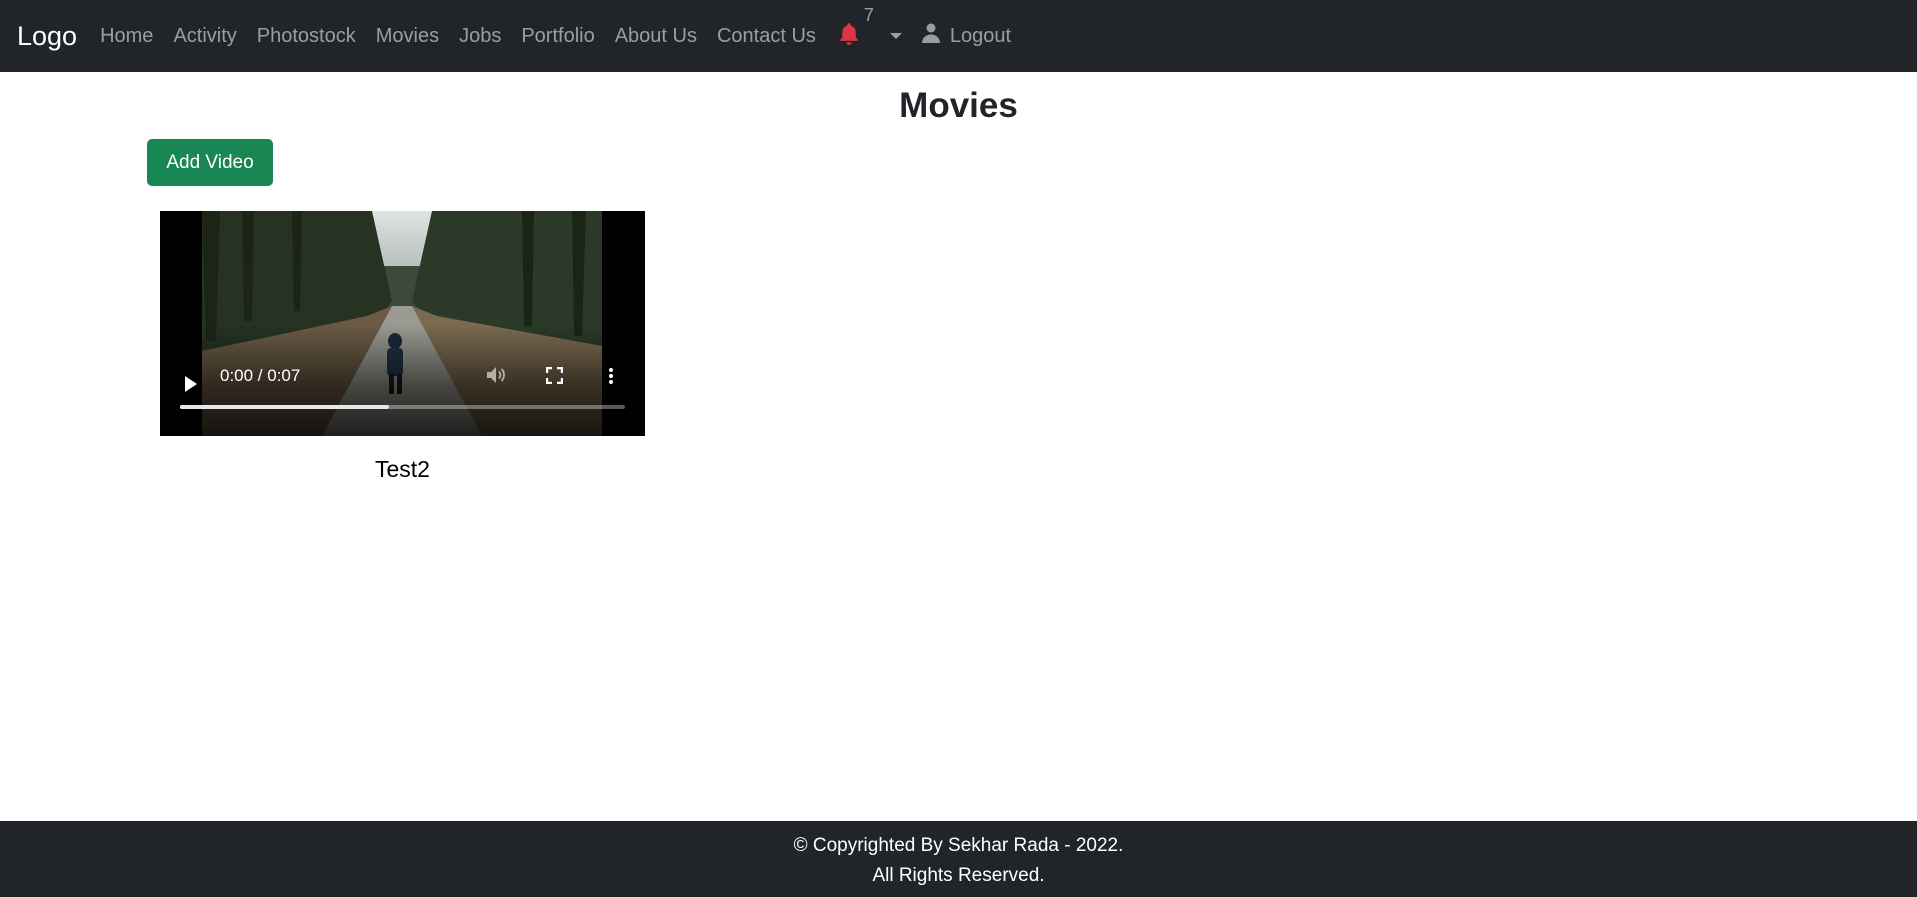 This screenshot has height=897, width=1917. What do you see at coordinates (611, 378) in the screenshot?
I see `more-options-icon` at bounding box center [611, 378].